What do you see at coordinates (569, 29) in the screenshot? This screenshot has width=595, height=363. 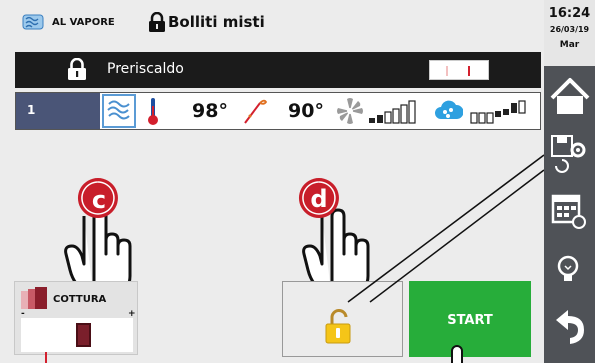 I see `clock-date: 26/03/19` at bounding box center [569, 29].